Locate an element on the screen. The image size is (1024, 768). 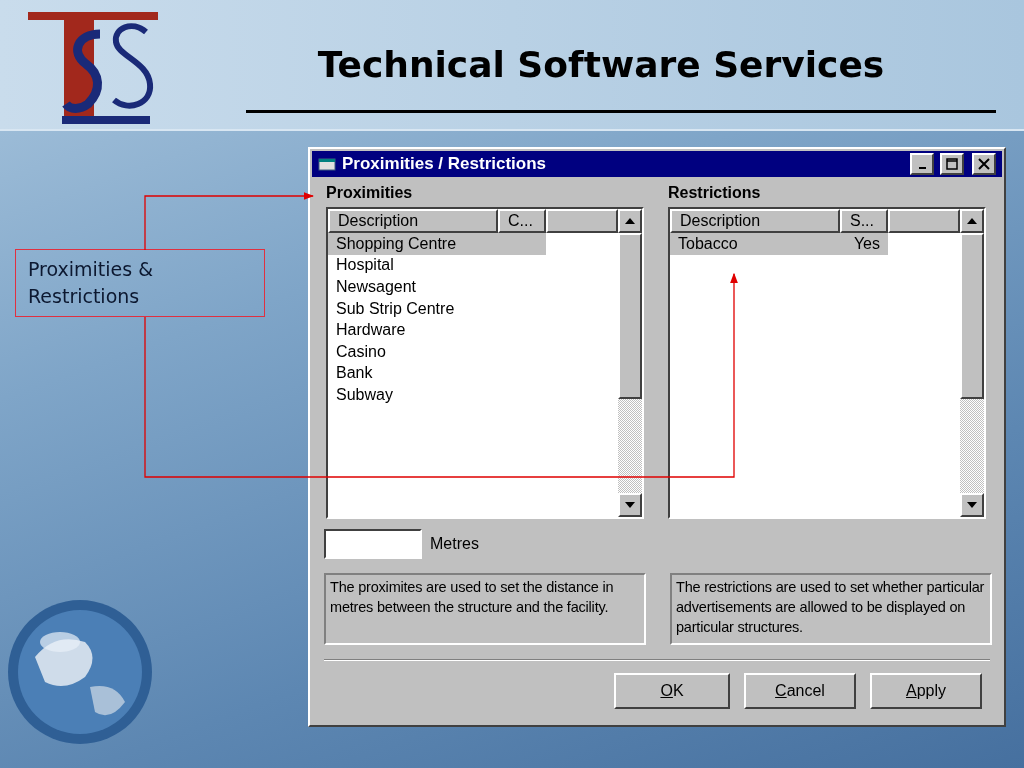
close-icon is located at coordinates (984, 164).